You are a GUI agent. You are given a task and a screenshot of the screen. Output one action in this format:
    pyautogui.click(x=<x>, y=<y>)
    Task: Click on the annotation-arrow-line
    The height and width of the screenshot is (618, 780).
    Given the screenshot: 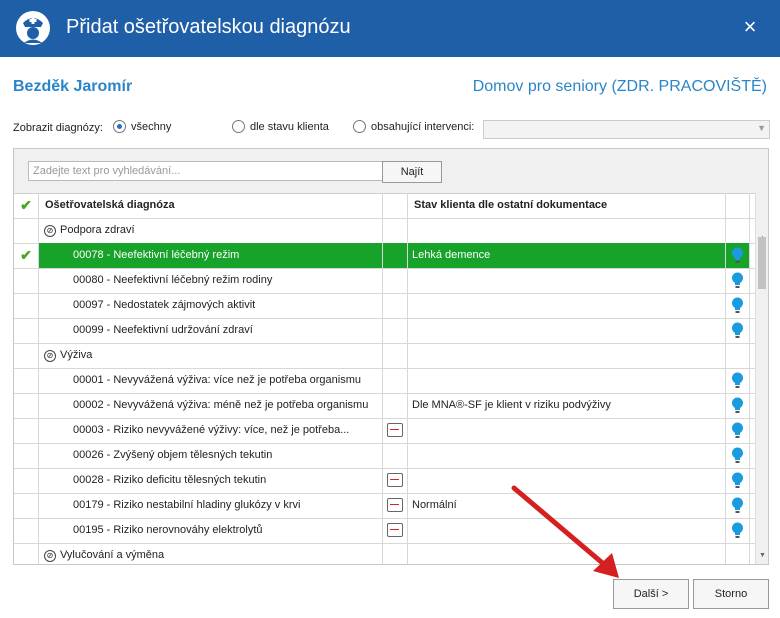 What is the action you would take?
    pyautogui.click(x=560, y=527)
    